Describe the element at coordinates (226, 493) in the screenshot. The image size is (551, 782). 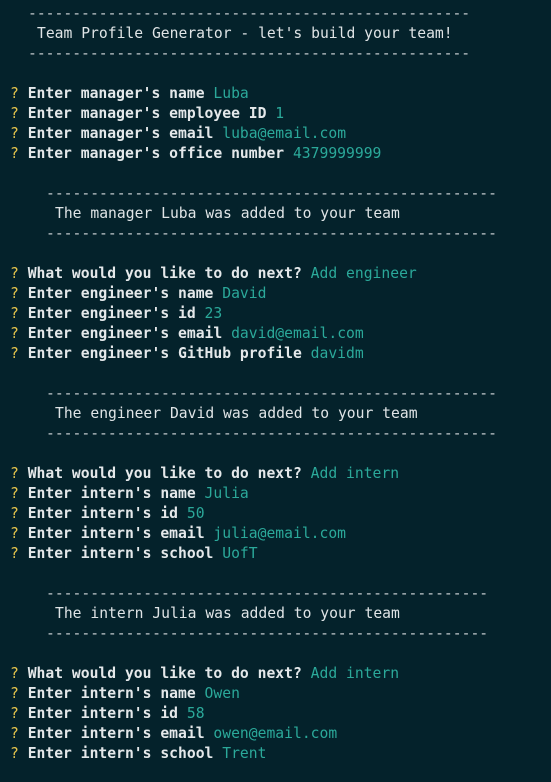
I see `prompt-answer: Julia` at that location.